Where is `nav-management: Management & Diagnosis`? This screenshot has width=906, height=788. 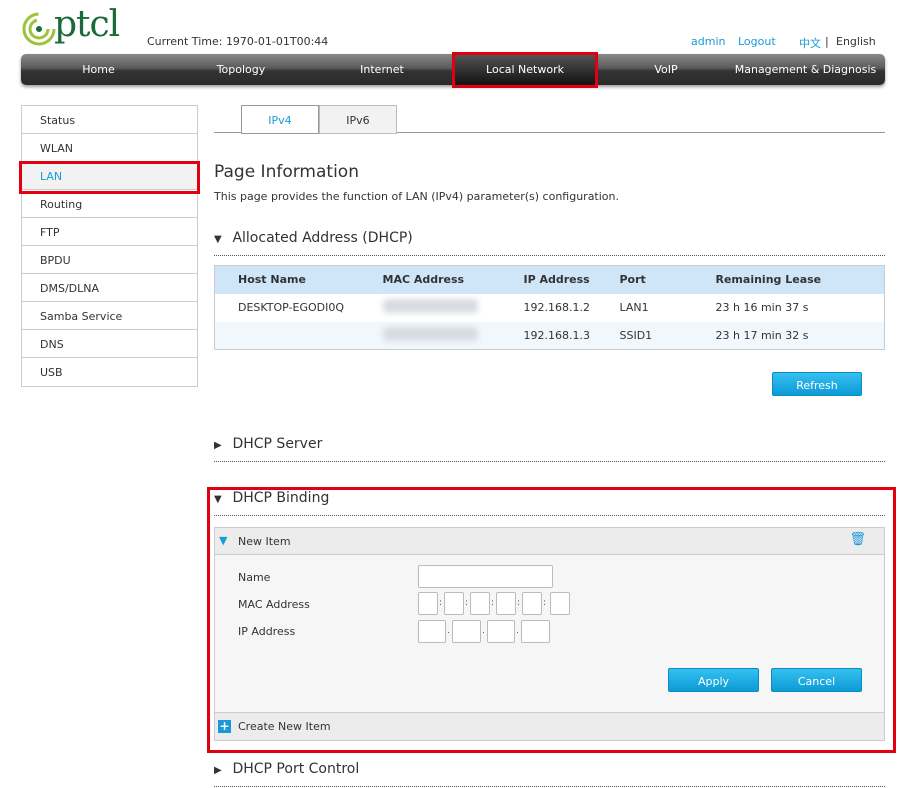 nav-management: Management & Diagnosis is located at coordinates (805, 69).